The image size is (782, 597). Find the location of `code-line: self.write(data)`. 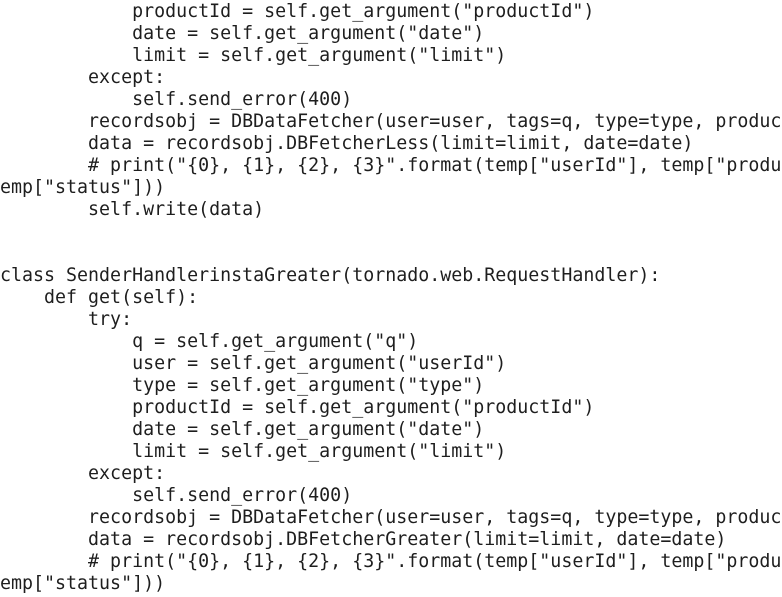

code-line: self.write(data) is located at coordinates (132, 209).